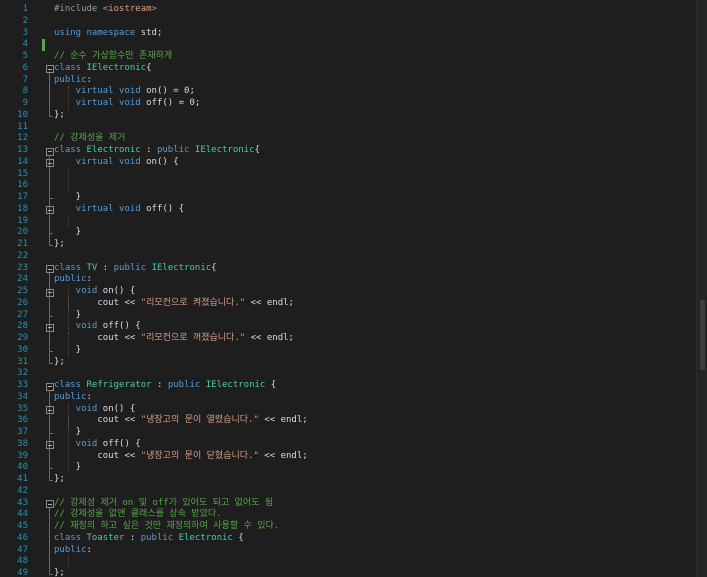 The image size is (707, 577). Describe the element at coordinates (97, 445) in the screenshot. I see `code-line-text: void off() {` at that location.